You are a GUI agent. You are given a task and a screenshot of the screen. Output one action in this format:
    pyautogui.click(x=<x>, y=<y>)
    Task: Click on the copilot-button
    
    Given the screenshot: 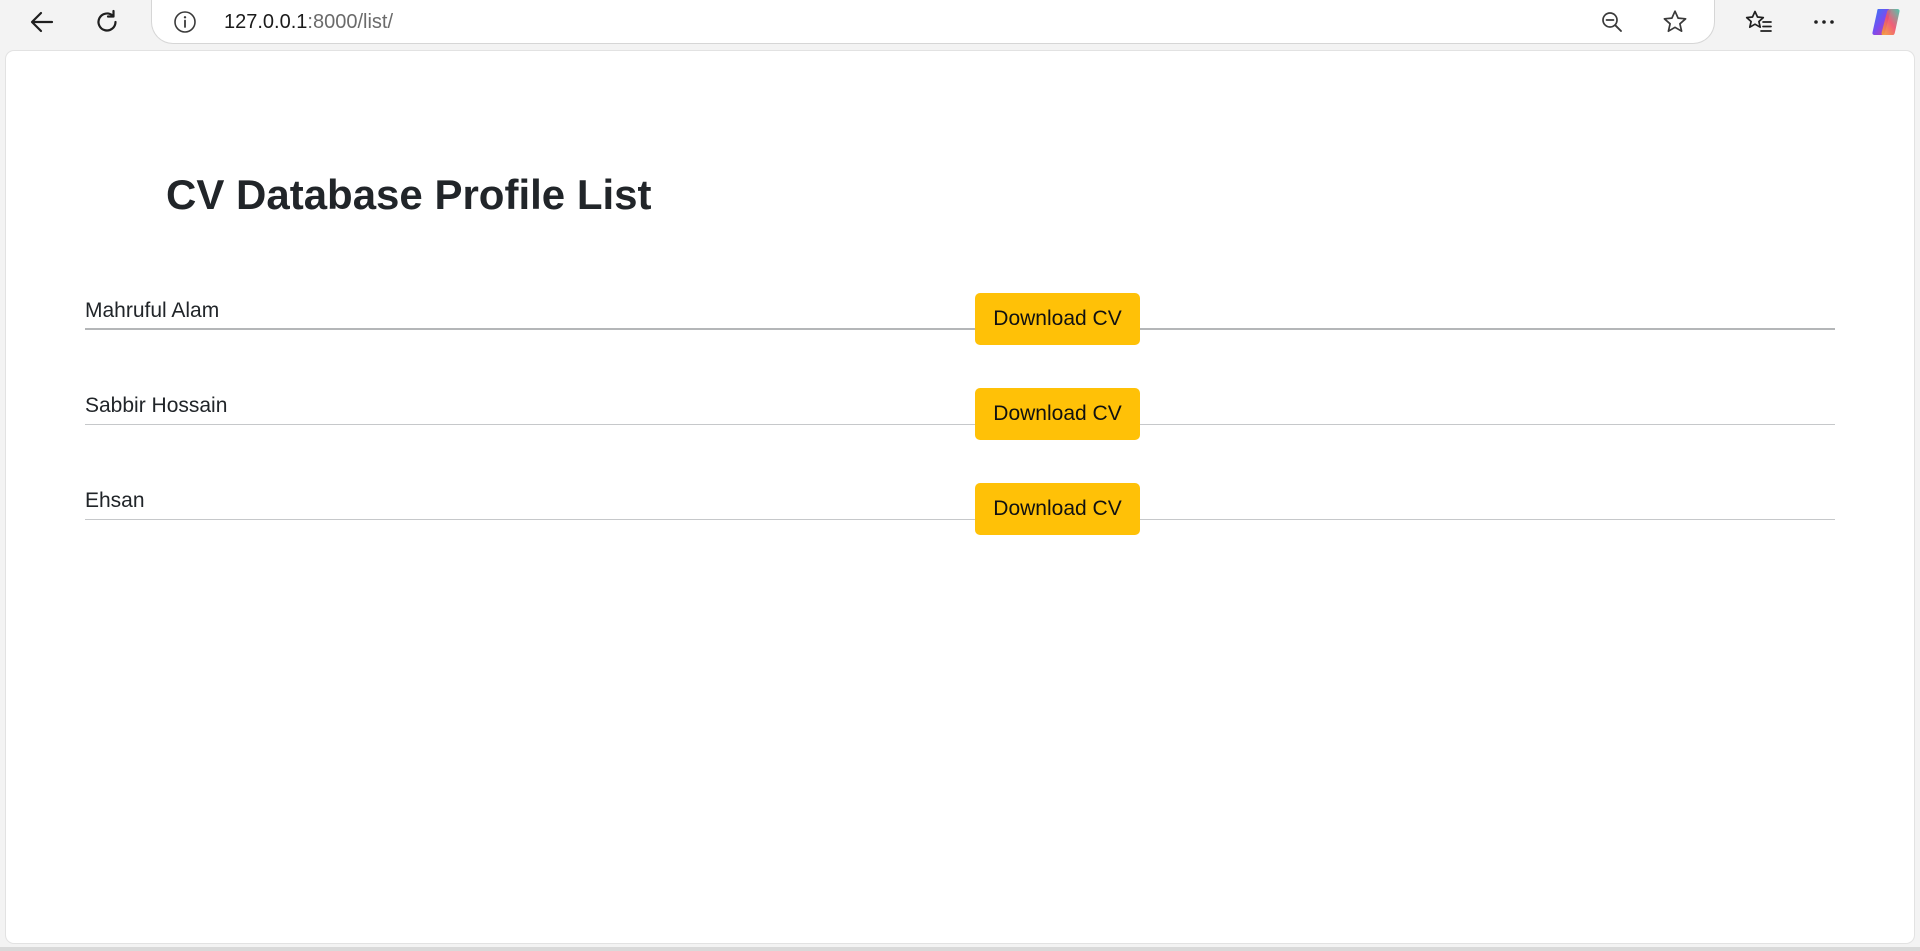 What is the action you would take?
    pyautogui.click(x=1886, y=22)
    